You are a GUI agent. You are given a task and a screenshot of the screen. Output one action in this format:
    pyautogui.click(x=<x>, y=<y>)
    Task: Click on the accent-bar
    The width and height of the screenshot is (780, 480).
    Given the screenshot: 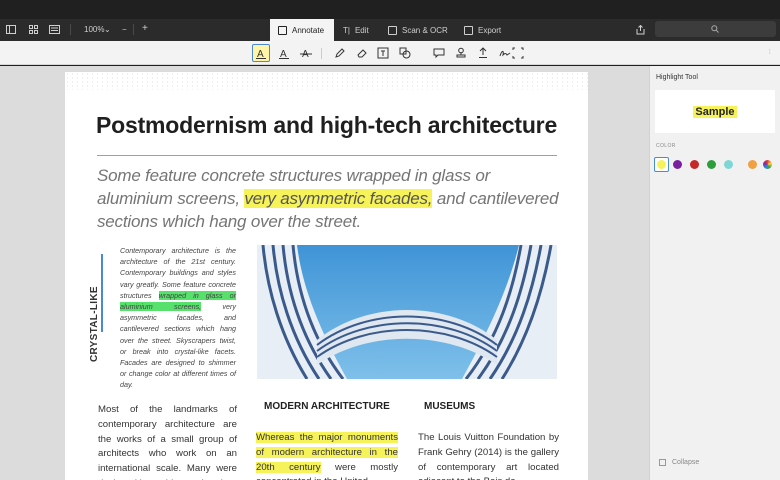 What is the action you would take?
    pyautogui.click(x=102, y=293)
    